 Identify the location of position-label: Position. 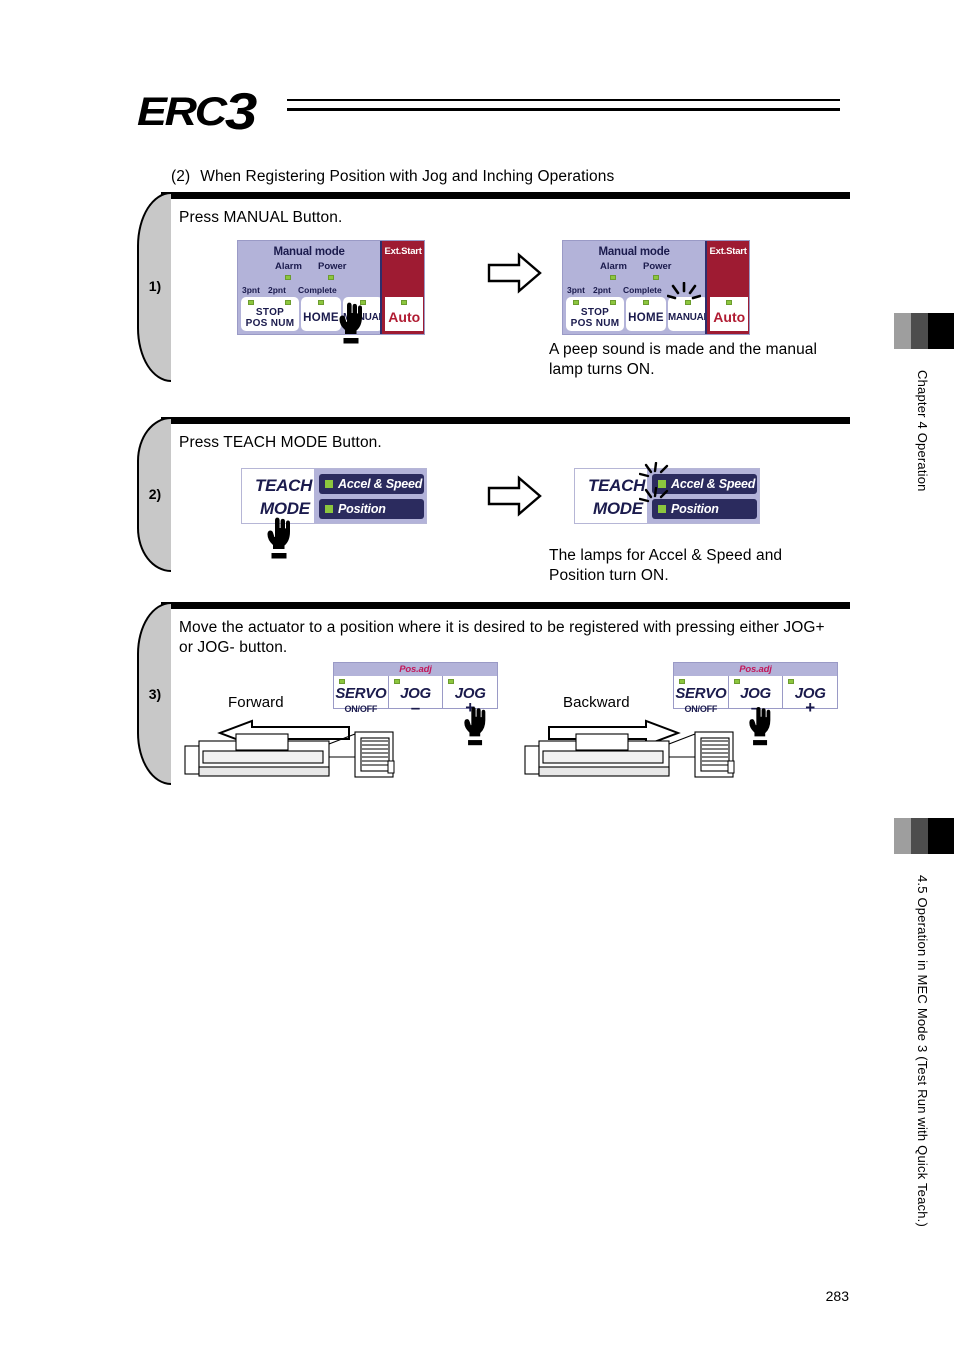
(362, 509).